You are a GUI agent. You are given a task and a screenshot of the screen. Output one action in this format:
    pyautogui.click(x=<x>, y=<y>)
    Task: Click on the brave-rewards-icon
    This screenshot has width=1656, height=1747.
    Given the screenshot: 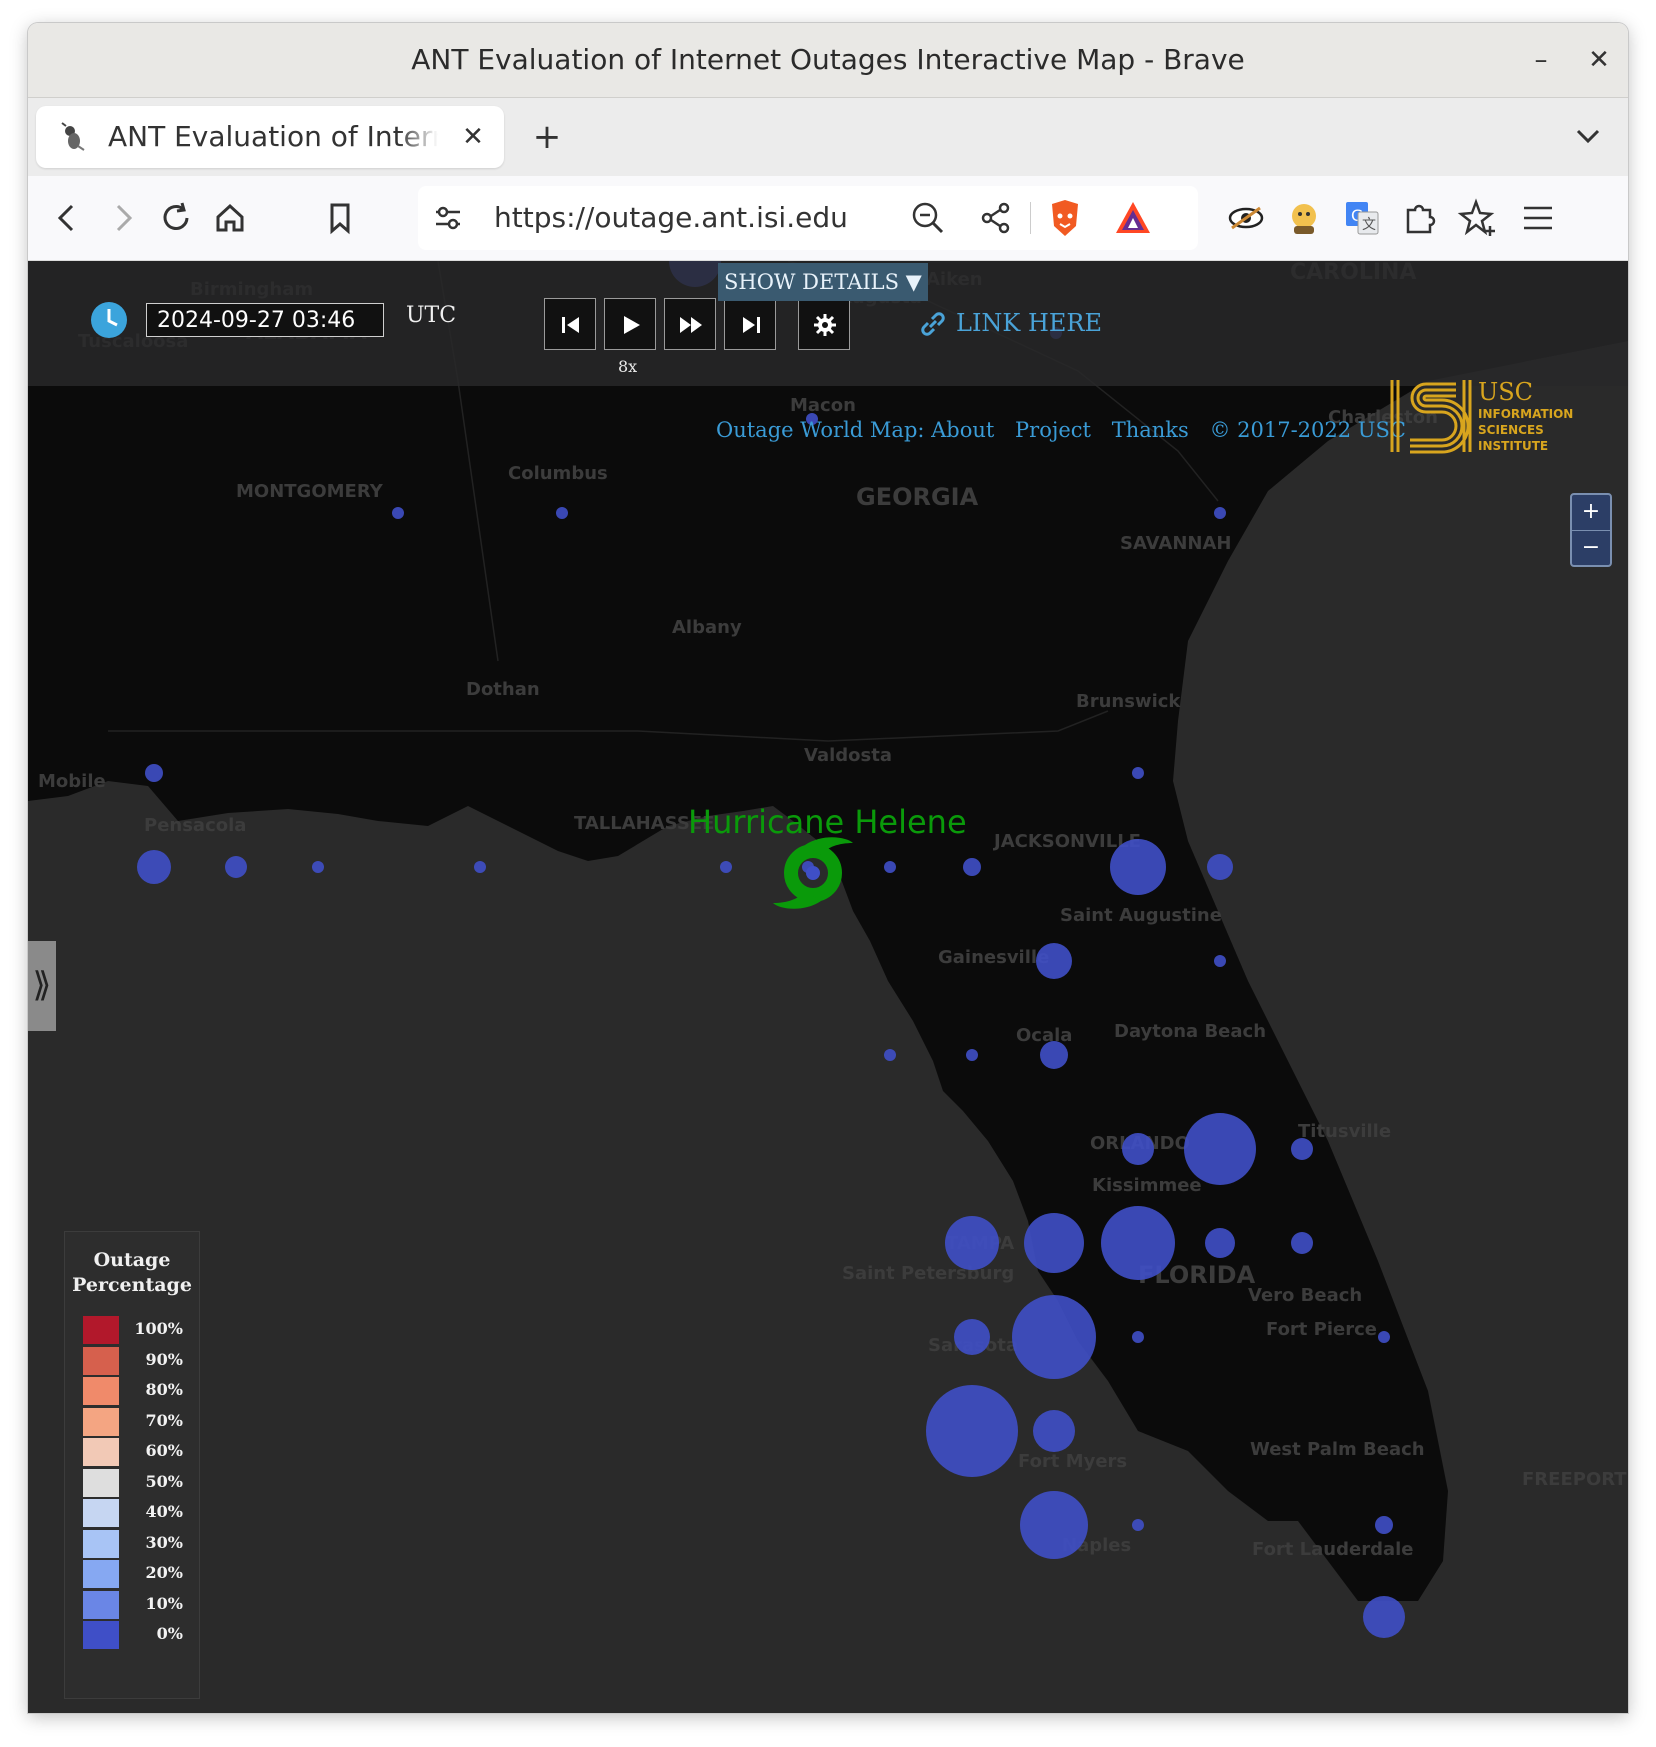 What is the action you would take?
    pyautogui.click(x=1133, y=218)
    